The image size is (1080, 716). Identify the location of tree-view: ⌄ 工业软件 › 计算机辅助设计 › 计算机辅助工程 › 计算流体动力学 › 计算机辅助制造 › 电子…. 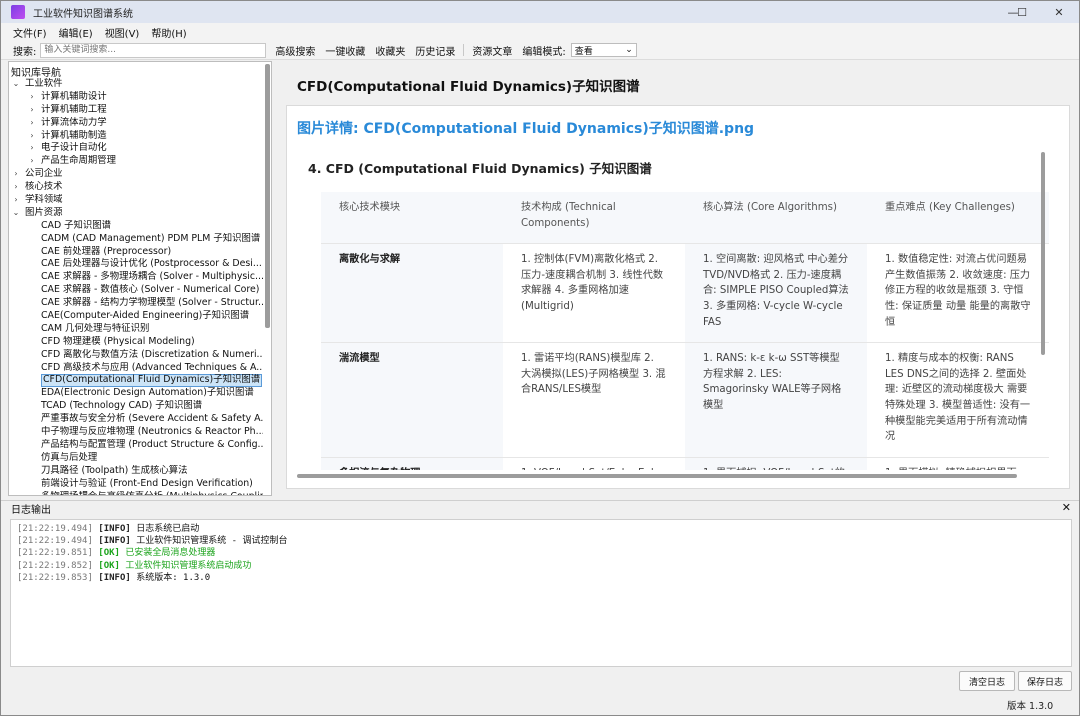
(136, 287).